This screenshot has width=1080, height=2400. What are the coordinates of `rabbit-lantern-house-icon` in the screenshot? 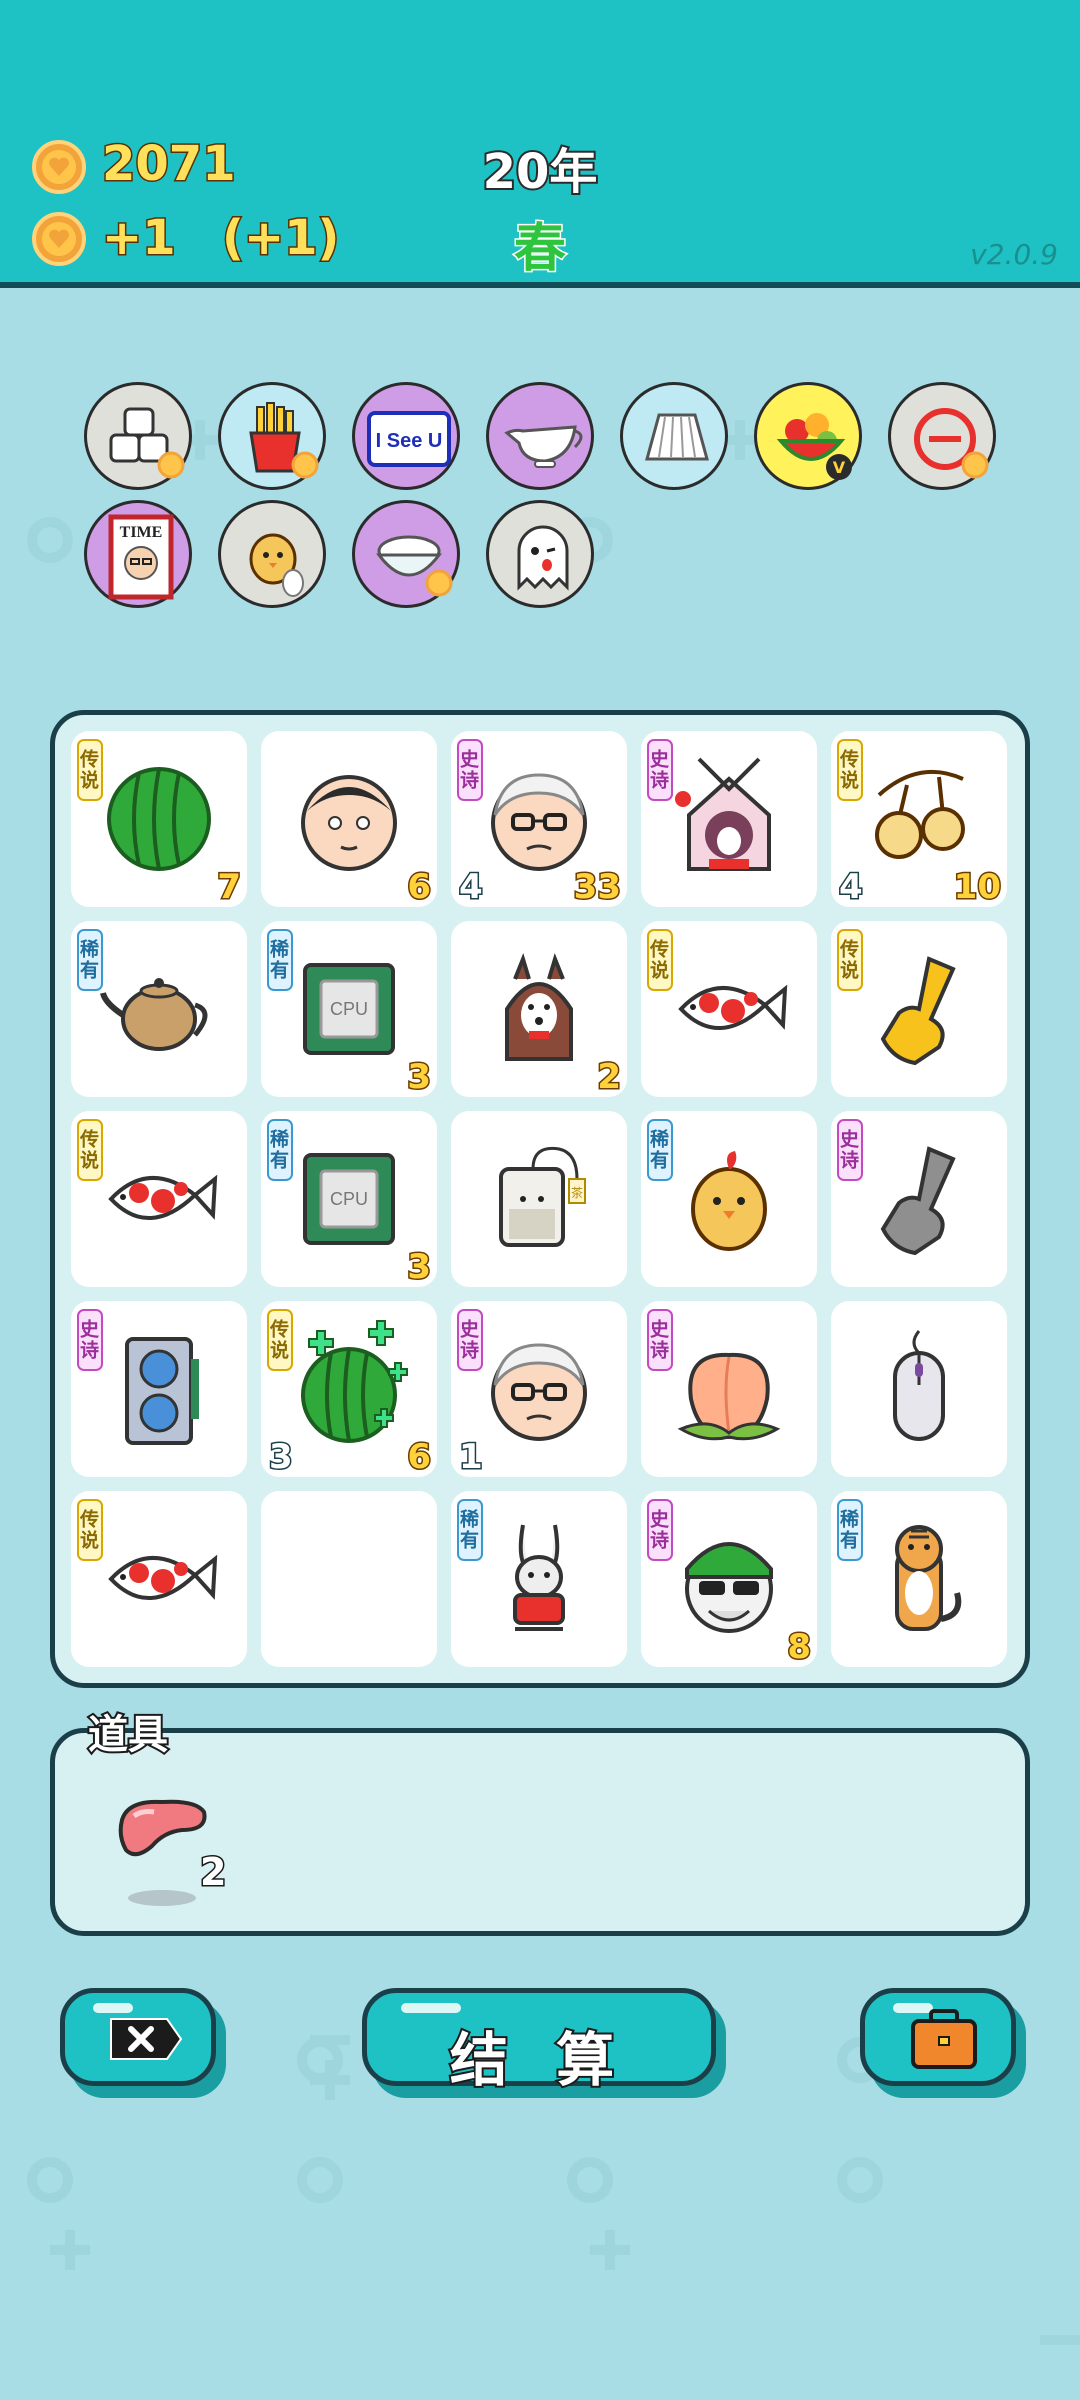 It's located at (723, 814).